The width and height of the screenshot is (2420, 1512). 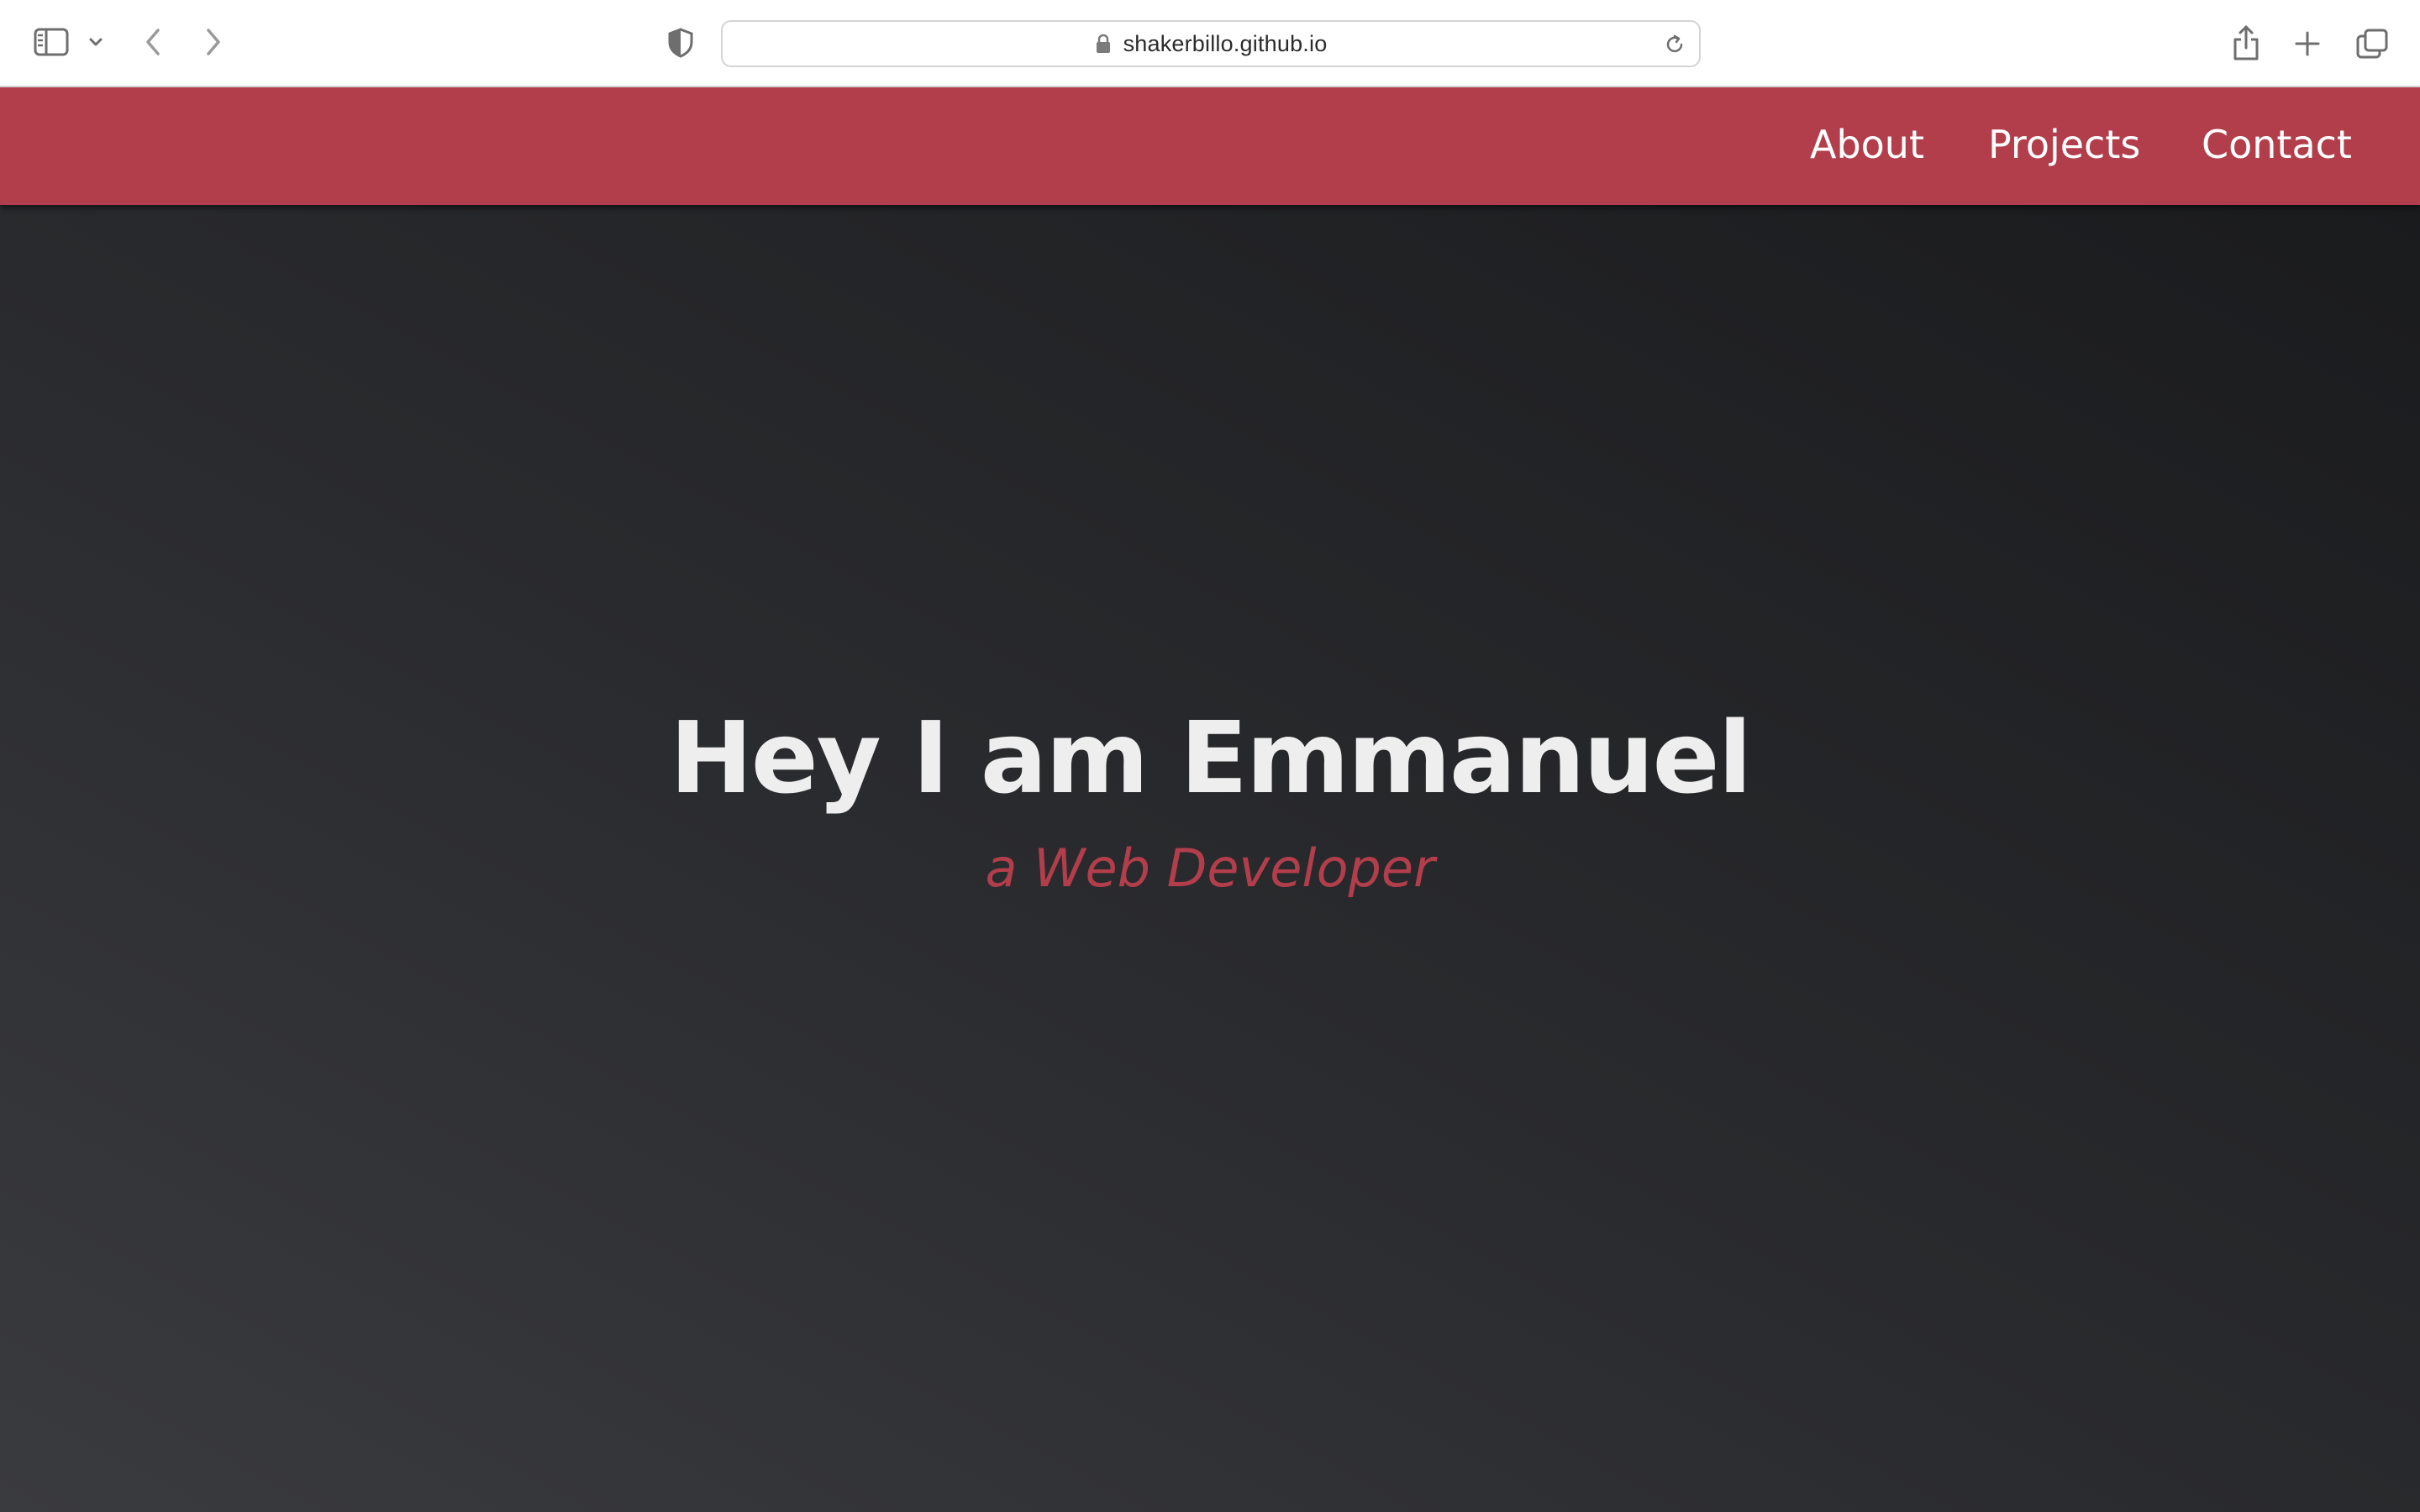 What do you see at coordinates (153, 42) in the screenshot?
I see `chevron-left-icon` at bounding box center [153, 42].